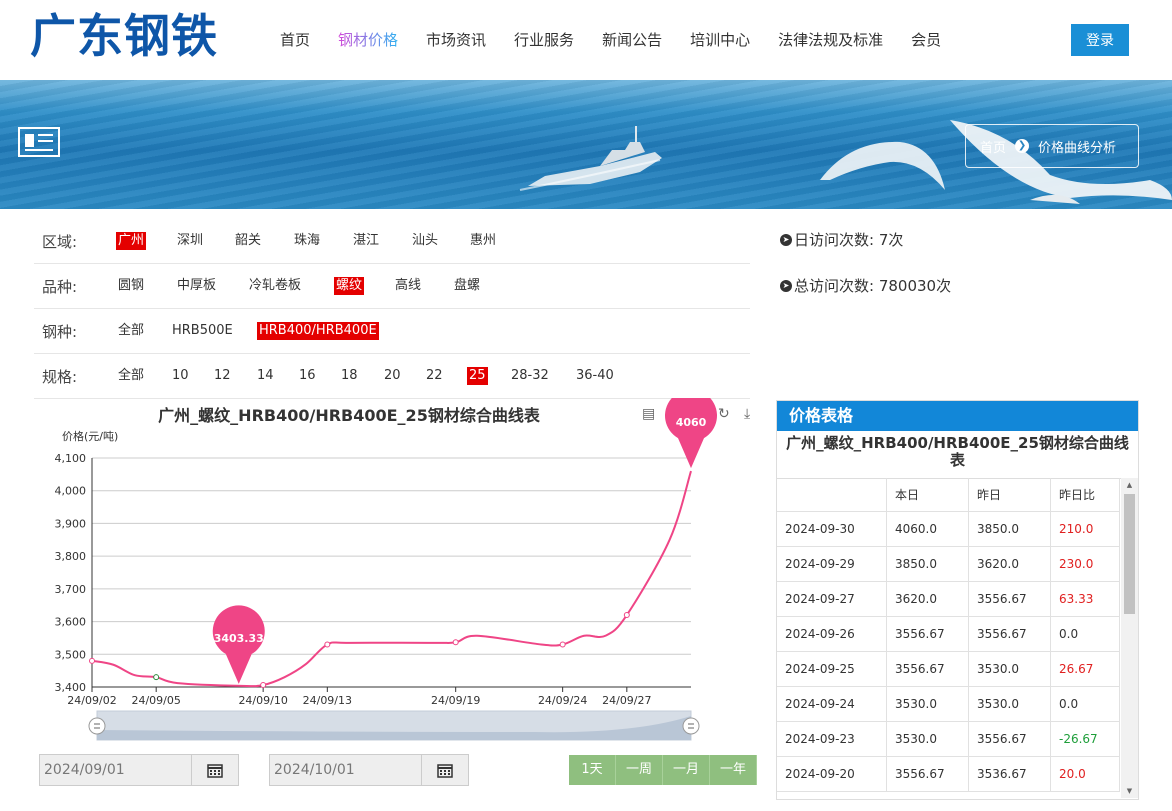 The width and height of the screenshot is (1172, 811). I want to click on nav-item: 首页, so click(295, 40).